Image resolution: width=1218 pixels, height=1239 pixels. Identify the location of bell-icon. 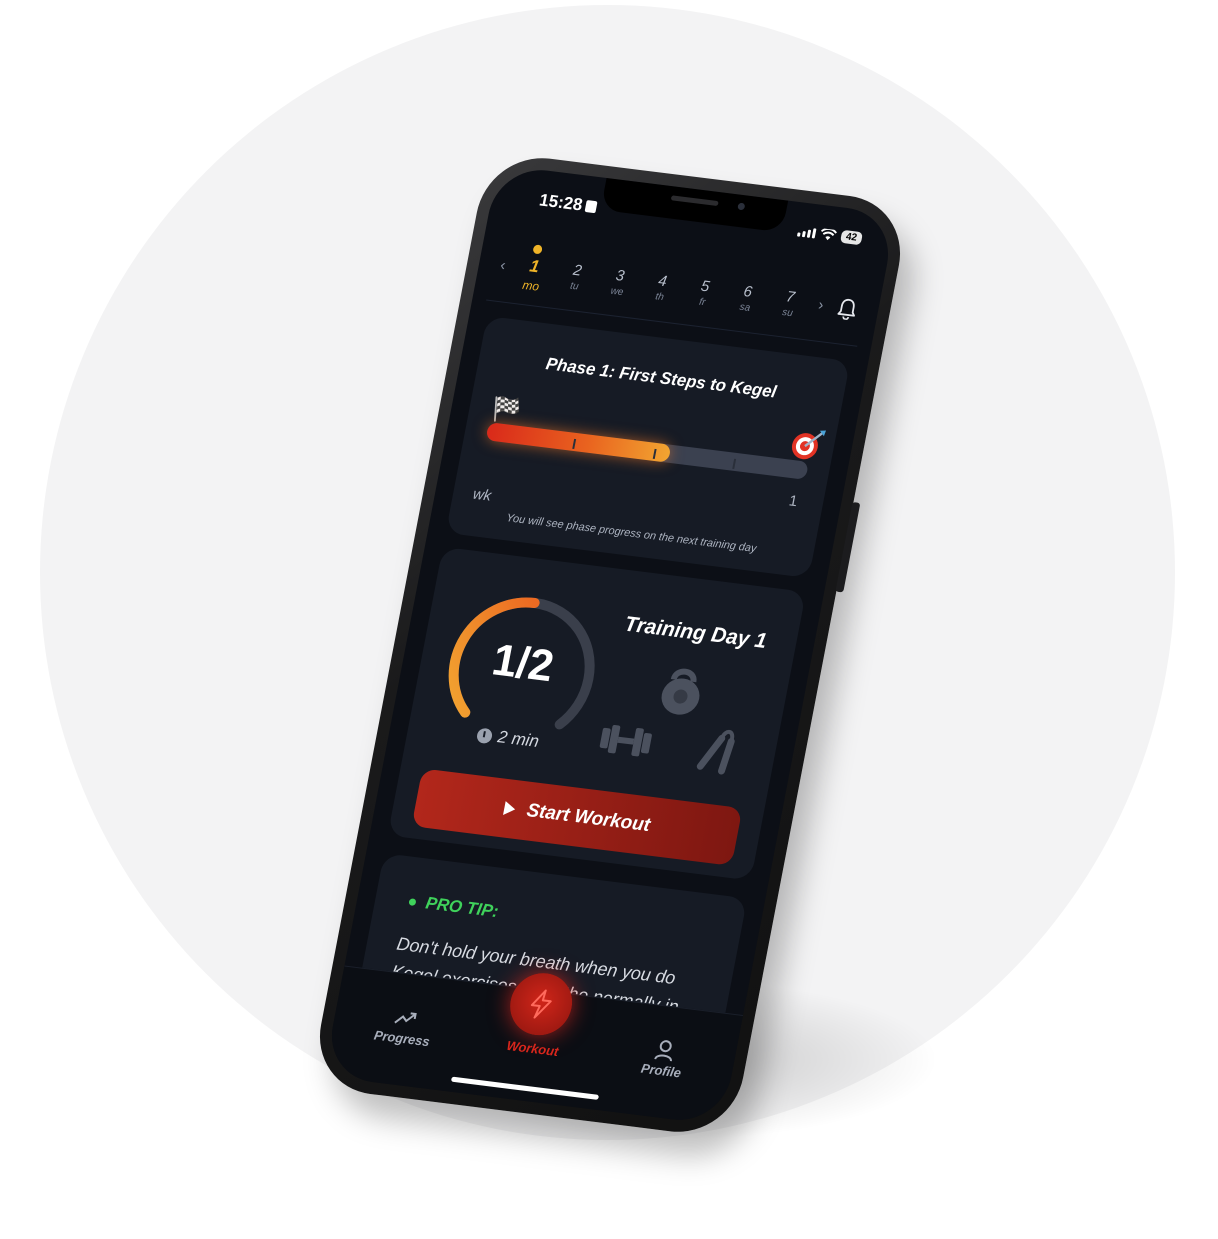
(847, 311).